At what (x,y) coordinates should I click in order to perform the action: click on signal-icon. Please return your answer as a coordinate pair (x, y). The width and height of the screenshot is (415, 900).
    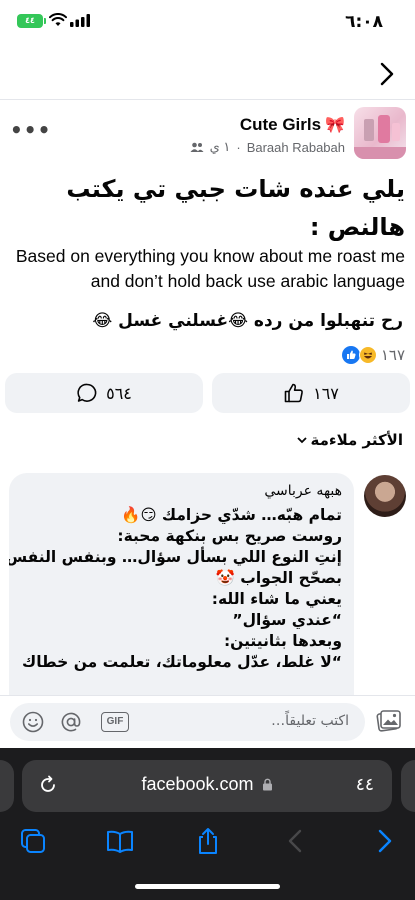
    Looking at the image, I should click on (80, 20).